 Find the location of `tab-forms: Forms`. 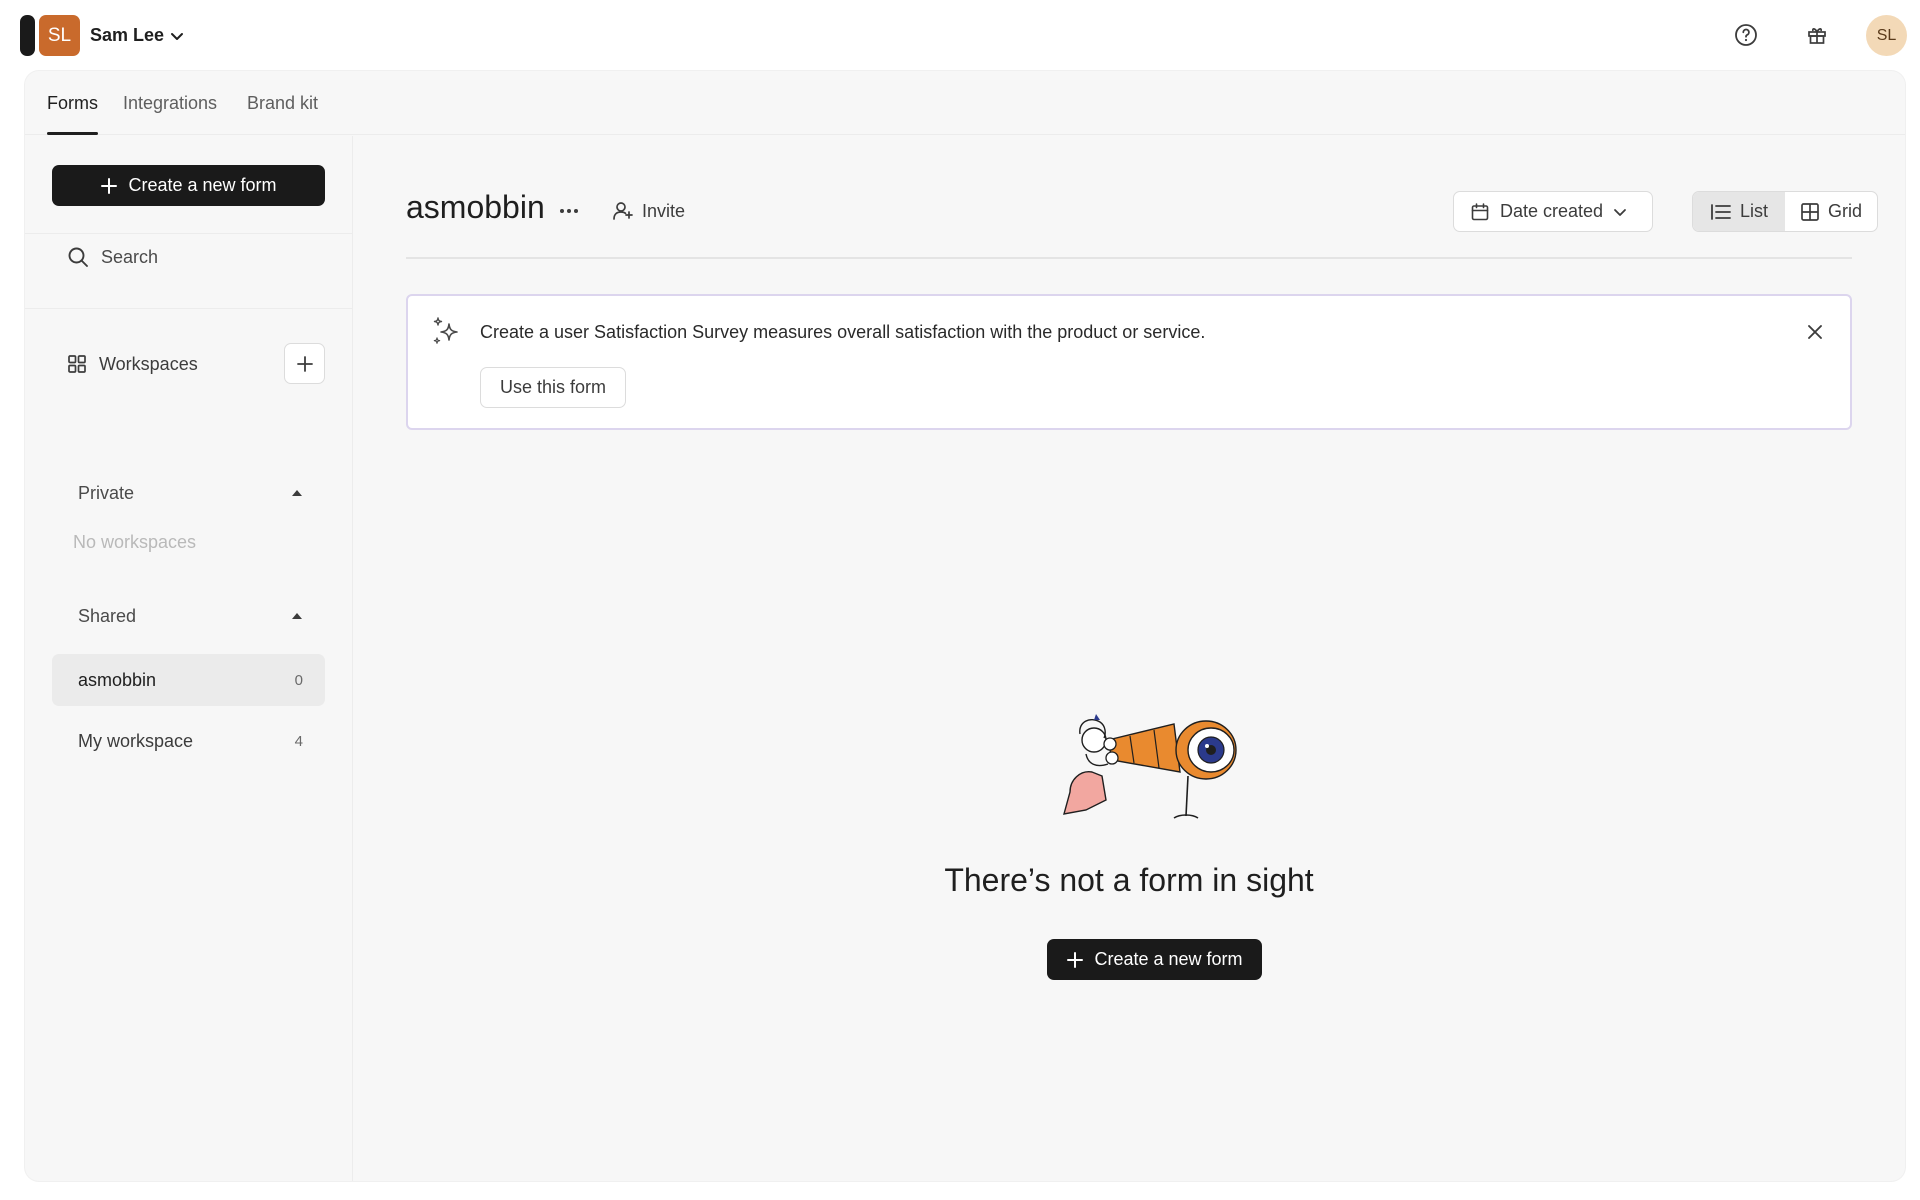

tab-forms: Forms is located at coordinates (72, 114).